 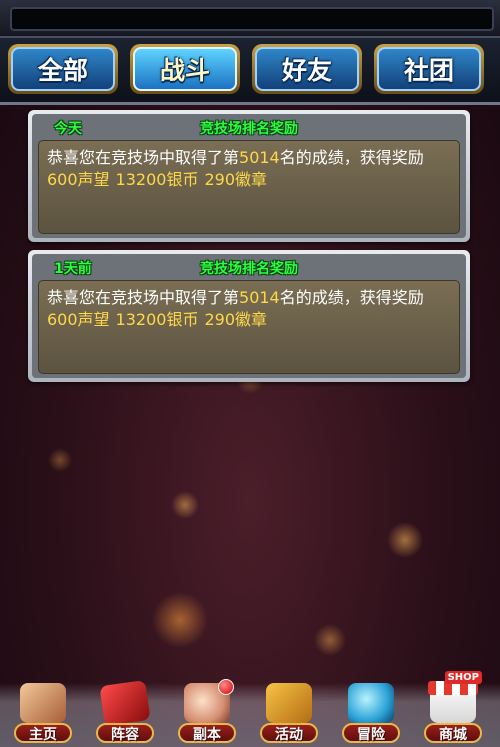 What do you see at coordinates (207, 733) in the screenshot?
I see `nav-dungeon-label: 副本` at bounding box center [207, 733].